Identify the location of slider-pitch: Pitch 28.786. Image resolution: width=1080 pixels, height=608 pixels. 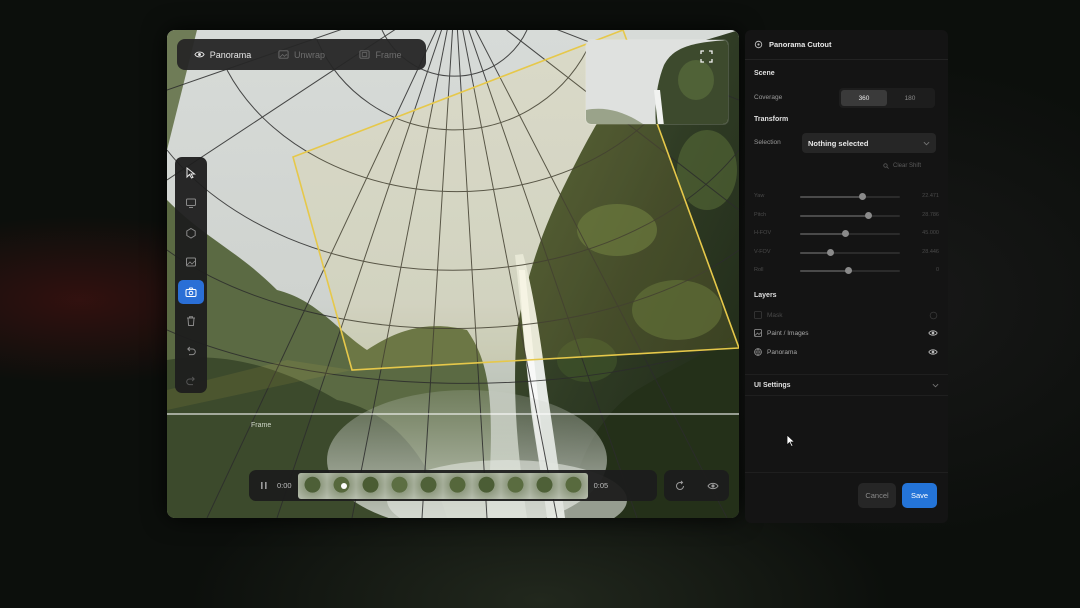
(846, 216).